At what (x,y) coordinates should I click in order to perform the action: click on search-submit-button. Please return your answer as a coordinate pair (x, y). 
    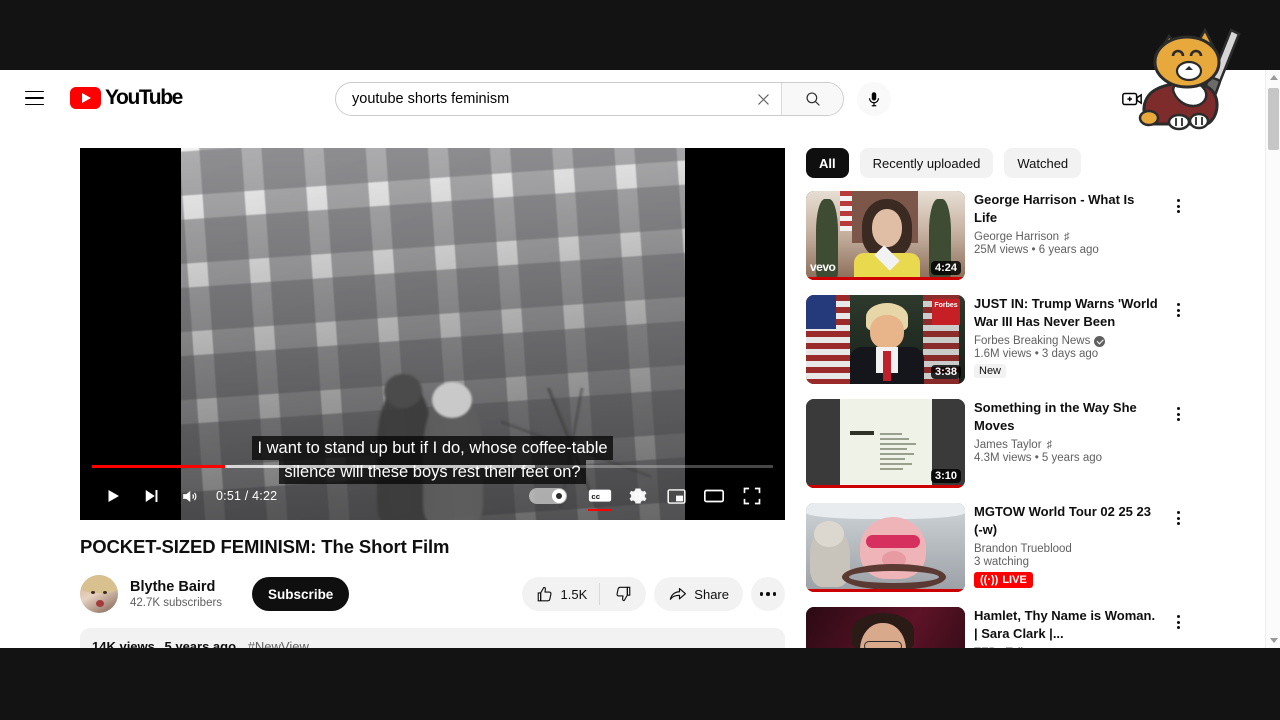
    Looking at the image, I should click on (812, 99).